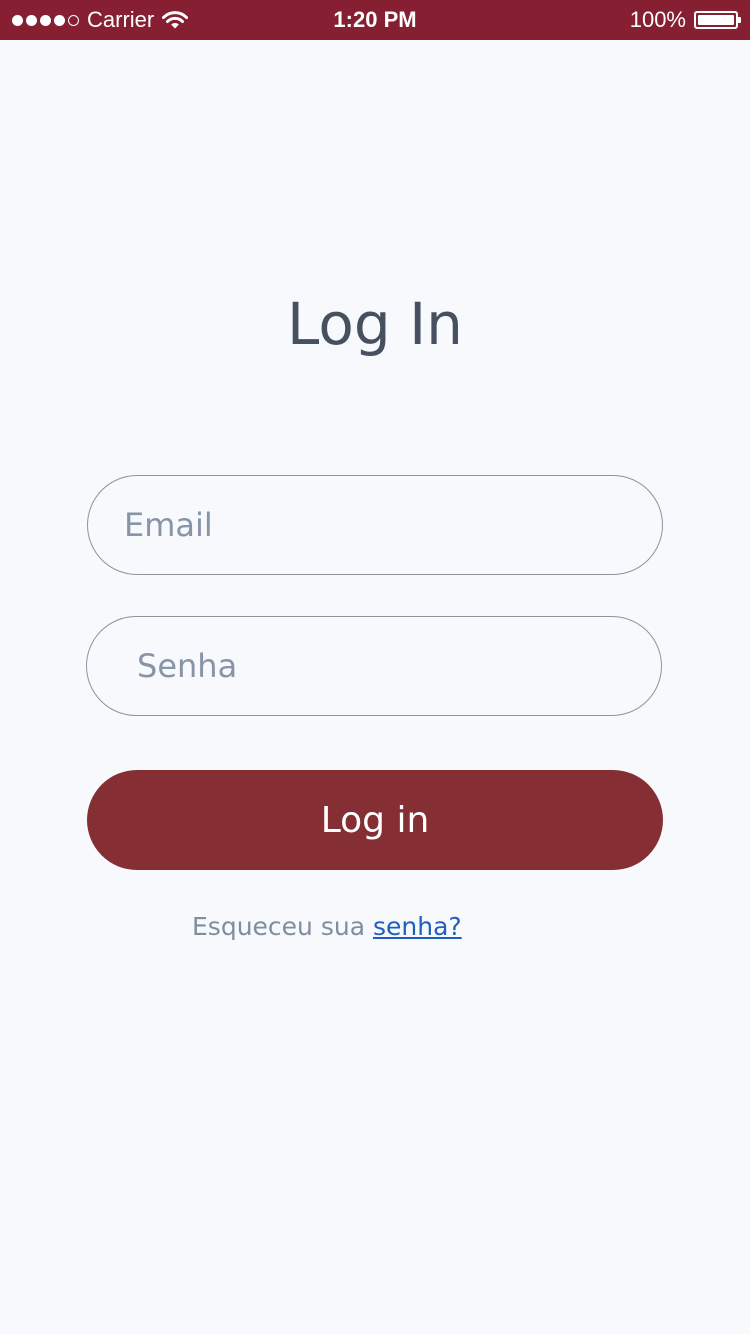  Describe the element at coordinates (739, 20) in the screenshot. I see `battery-tip` at that location.